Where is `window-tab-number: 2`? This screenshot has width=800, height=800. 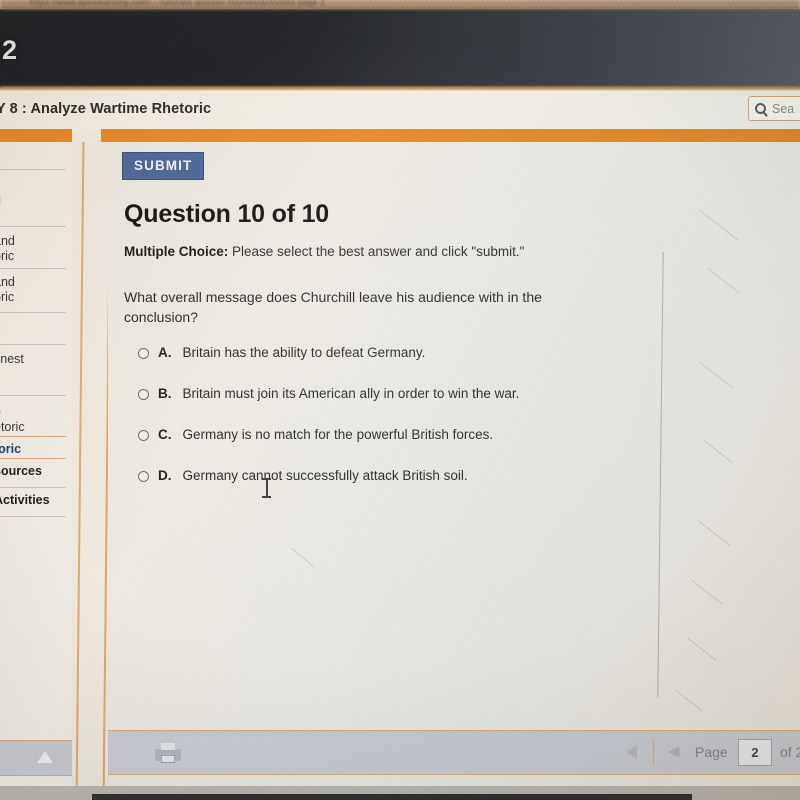
window-tab-number: 2 is located at coordinates (10, 50).